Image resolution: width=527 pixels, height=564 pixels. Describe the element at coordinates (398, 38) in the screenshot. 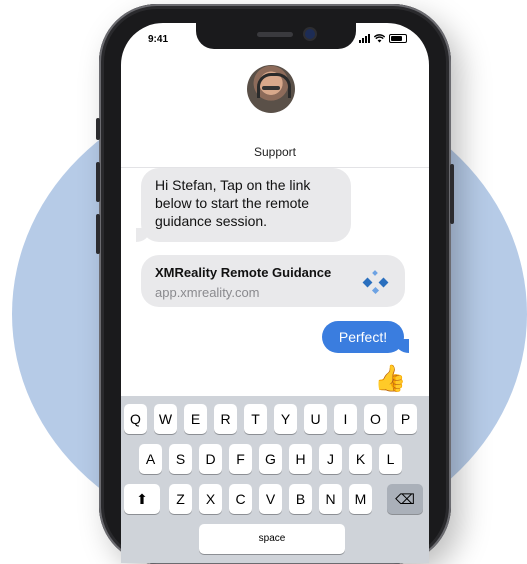

I see `battery-icon` at that location.